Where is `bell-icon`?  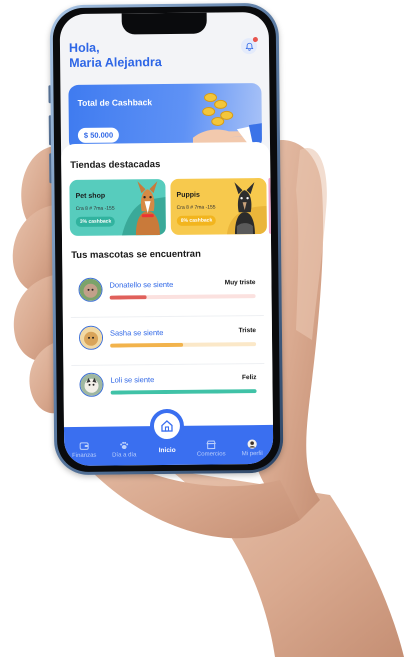
bell-icon is located at coordinates (249, 46).